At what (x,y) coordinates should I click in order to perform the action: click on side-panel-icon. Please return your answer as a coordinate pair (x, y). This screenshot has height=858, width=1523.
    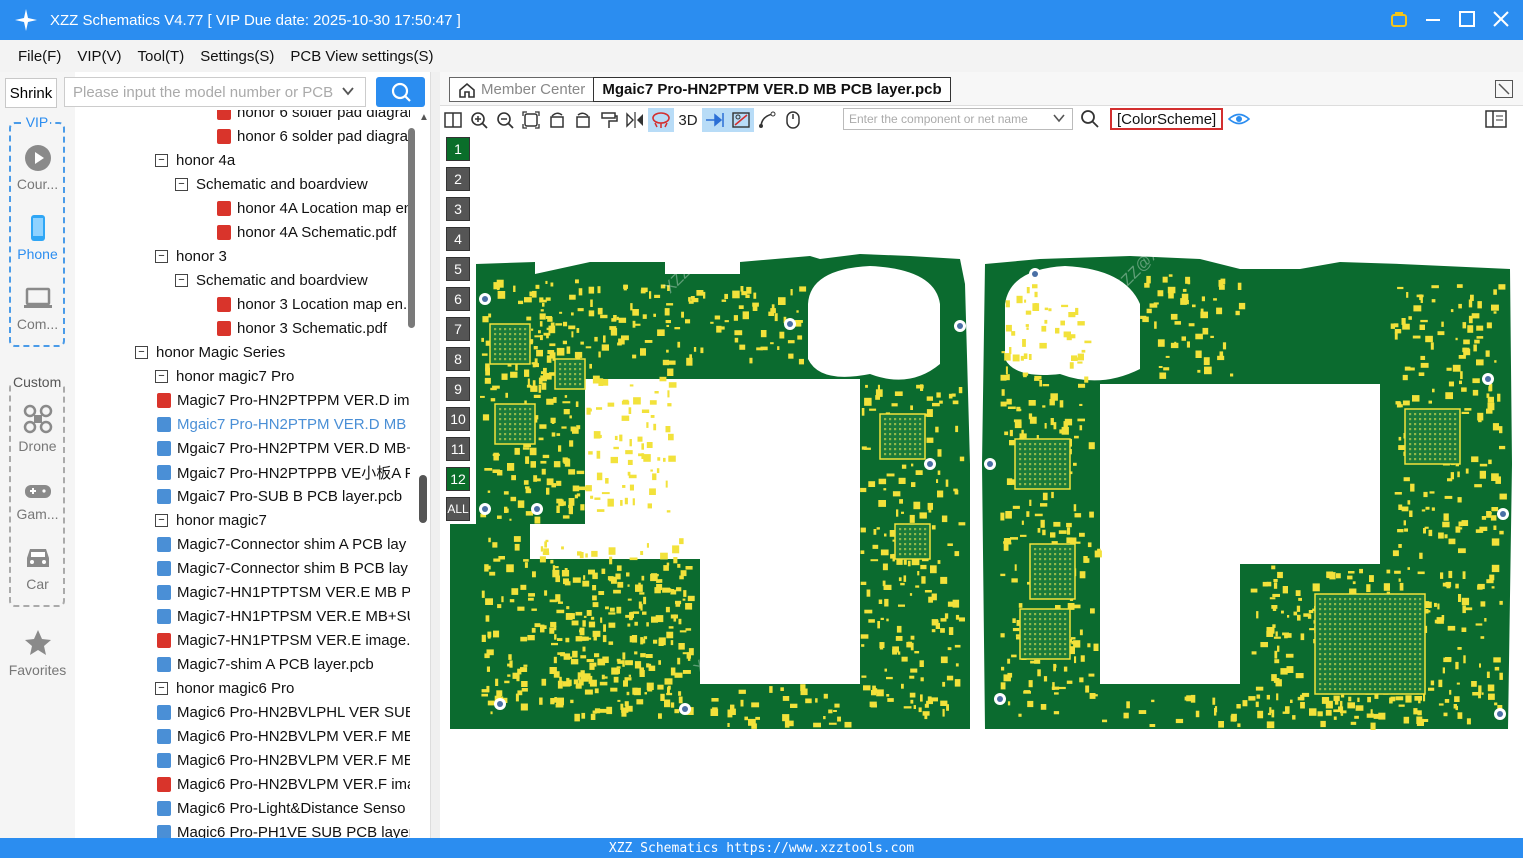
    Looking at the image, I should click on (1496, 121).